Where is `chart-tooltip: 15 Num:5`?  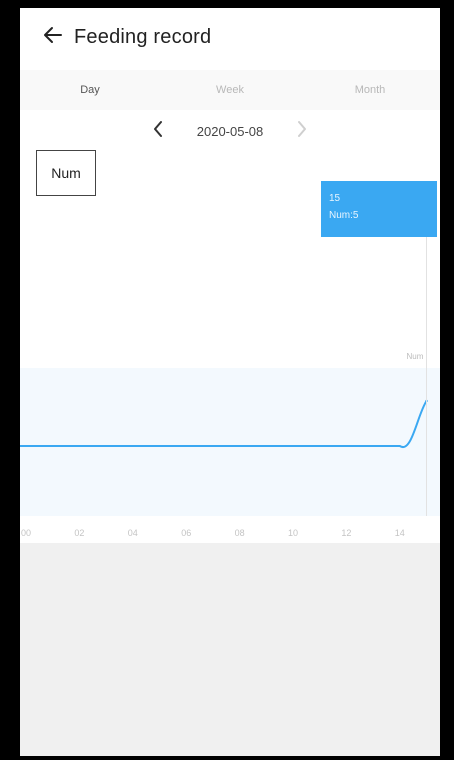 chart-tooltip: 15 Num:5 is located at coordinates (379, 209).